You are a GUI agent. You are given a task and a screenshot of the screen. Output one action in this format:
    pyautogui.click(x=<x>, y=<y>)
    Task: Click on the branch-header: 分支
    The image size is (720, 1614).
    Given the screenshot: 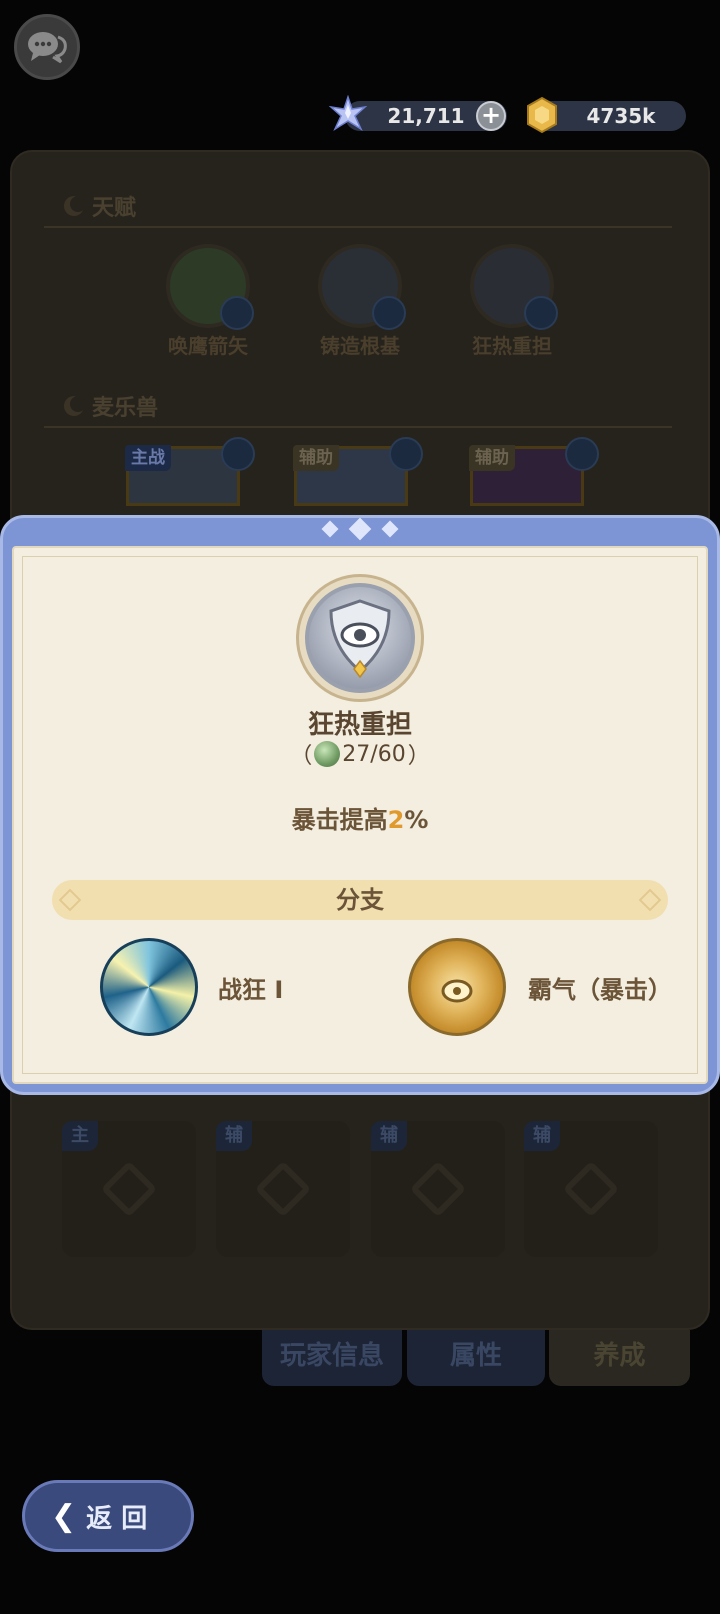 What is the action you would take?
    pyautogui.click(x=360, y=900)
    